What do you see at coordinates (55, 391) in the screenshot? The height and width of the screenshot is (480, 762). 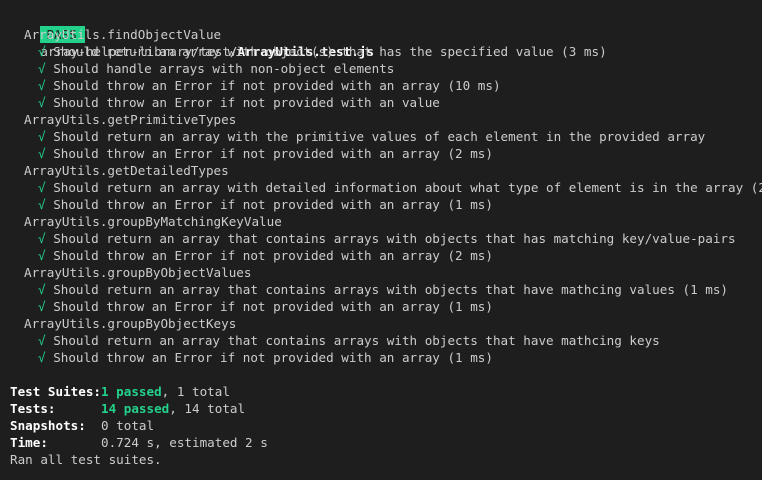 I see `summary-label: Test Suites:` at bounding box center [55, 391].